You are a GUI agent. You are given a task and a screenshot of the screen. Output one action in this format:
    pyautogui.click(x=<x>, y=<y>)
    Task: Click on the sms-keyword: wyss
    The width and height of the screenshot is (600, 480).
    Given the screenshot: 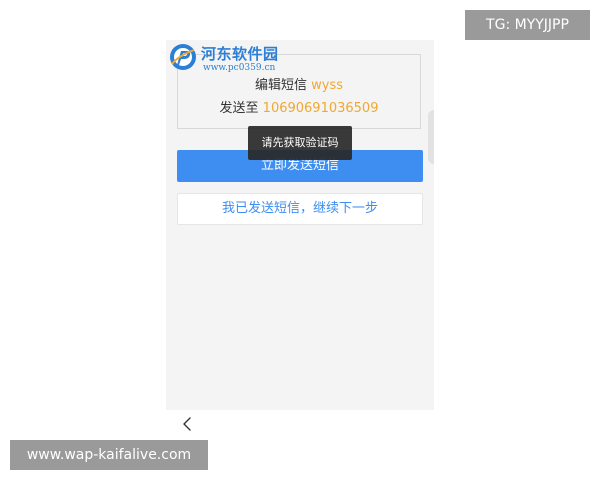 What is the action you would take?
    pyautogui.click(x=327, y=85)
    